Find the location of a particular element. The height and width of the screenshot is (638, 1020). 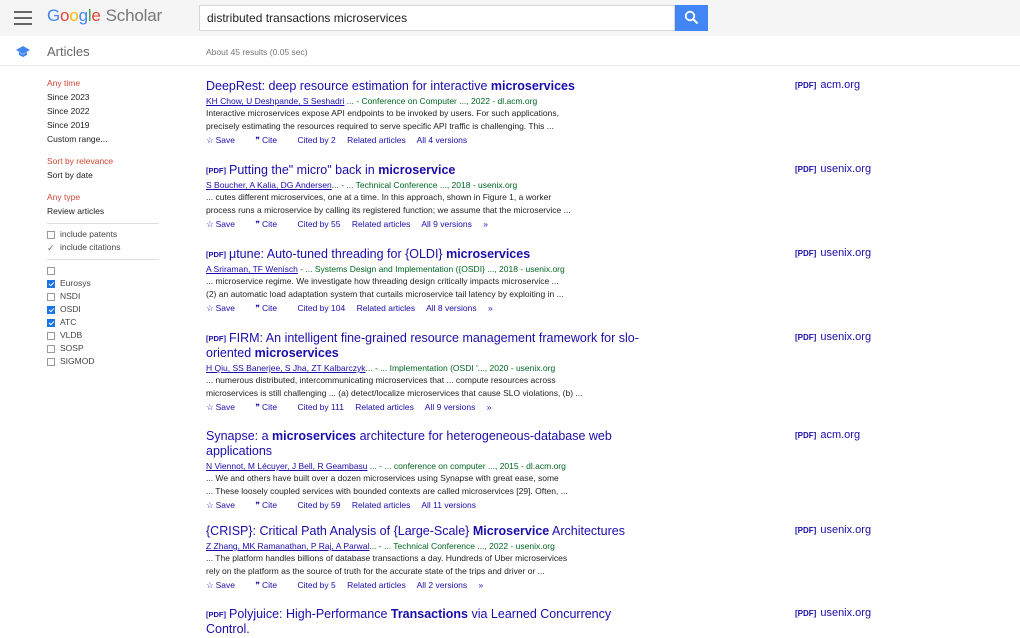

filter-since-2022: Since 2022 is located at coordinates (104, 111).